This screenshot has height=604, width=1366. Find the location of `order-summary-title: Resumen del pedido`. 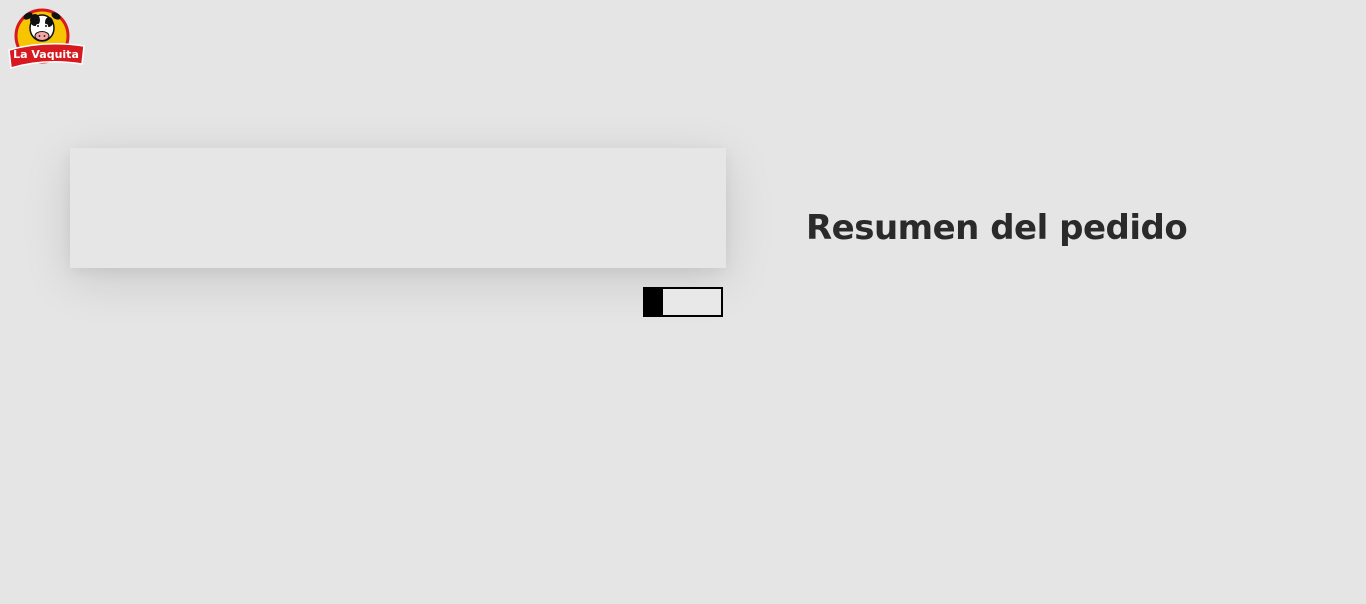

order-summary-title: Resumen del pedido is located at coordinates (997, 228).